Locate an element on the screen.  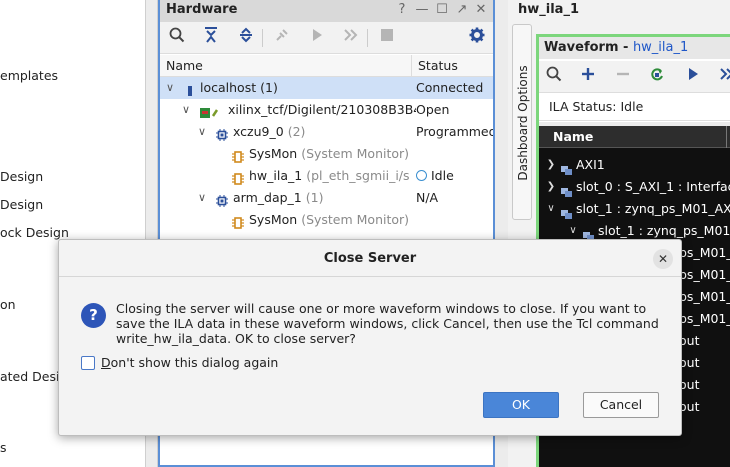
tree-row-sysmon: SysMon (System Monitor) is located at coordinates (326, 154).